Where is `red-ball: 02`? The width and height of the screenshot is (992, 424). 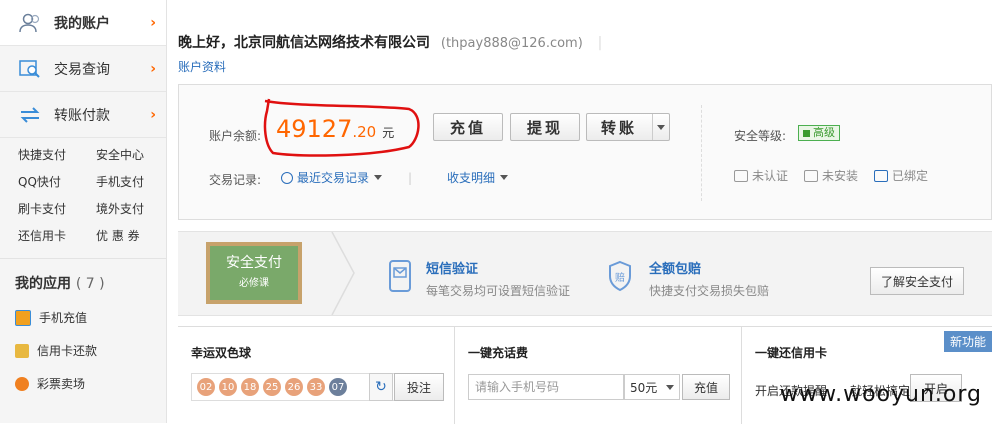 red-ball: 02 is located at coordinates (206, 387).